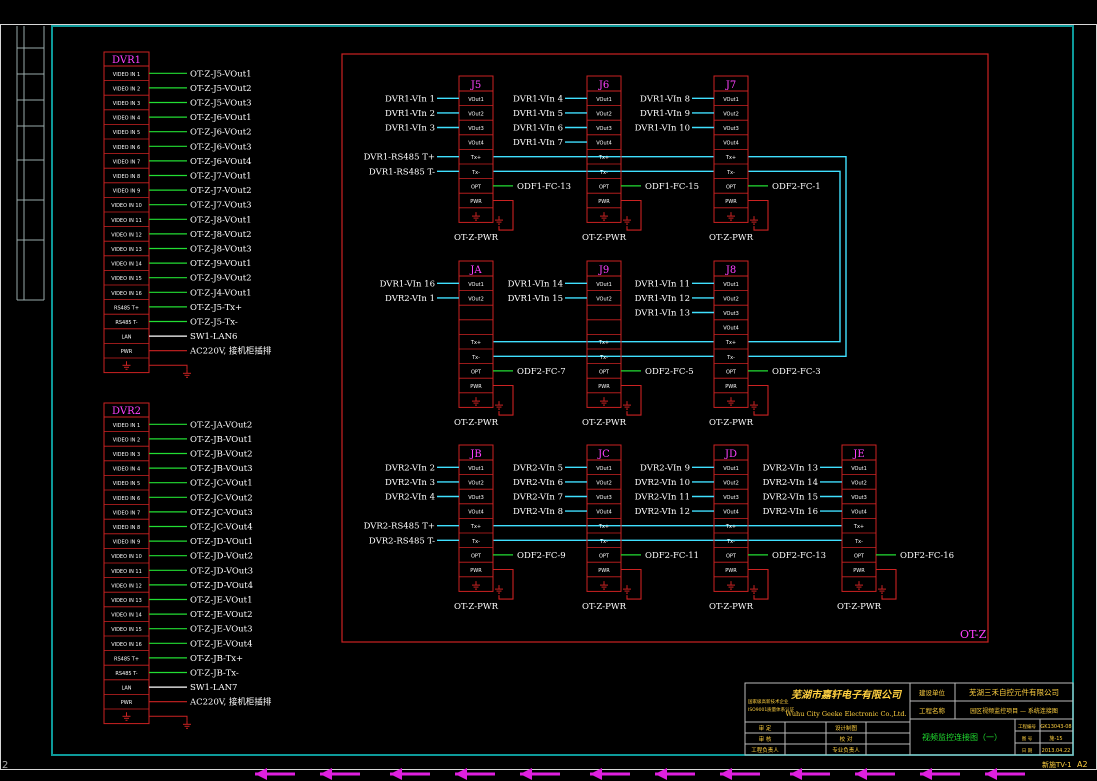  I want to click on junction-title: J7, so click(730, 85).